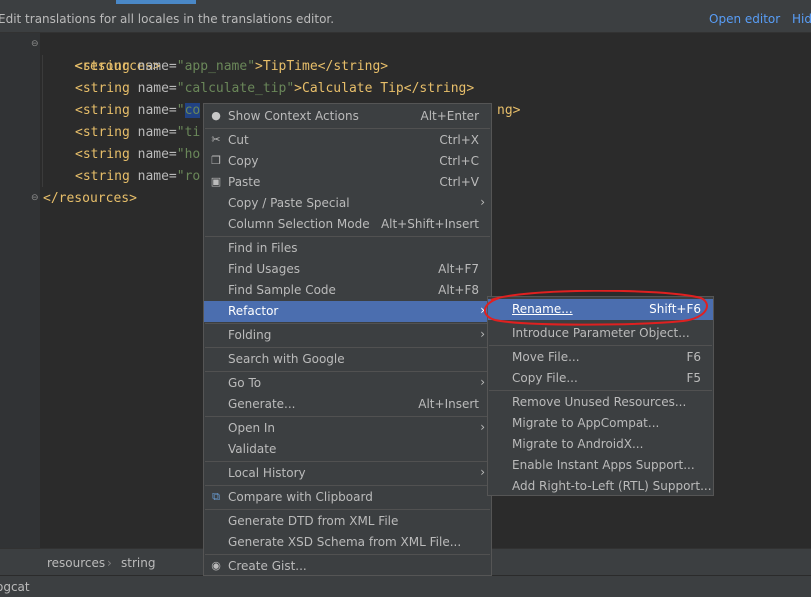  I want to click on paste-icon: ▣, so click(216, 181).